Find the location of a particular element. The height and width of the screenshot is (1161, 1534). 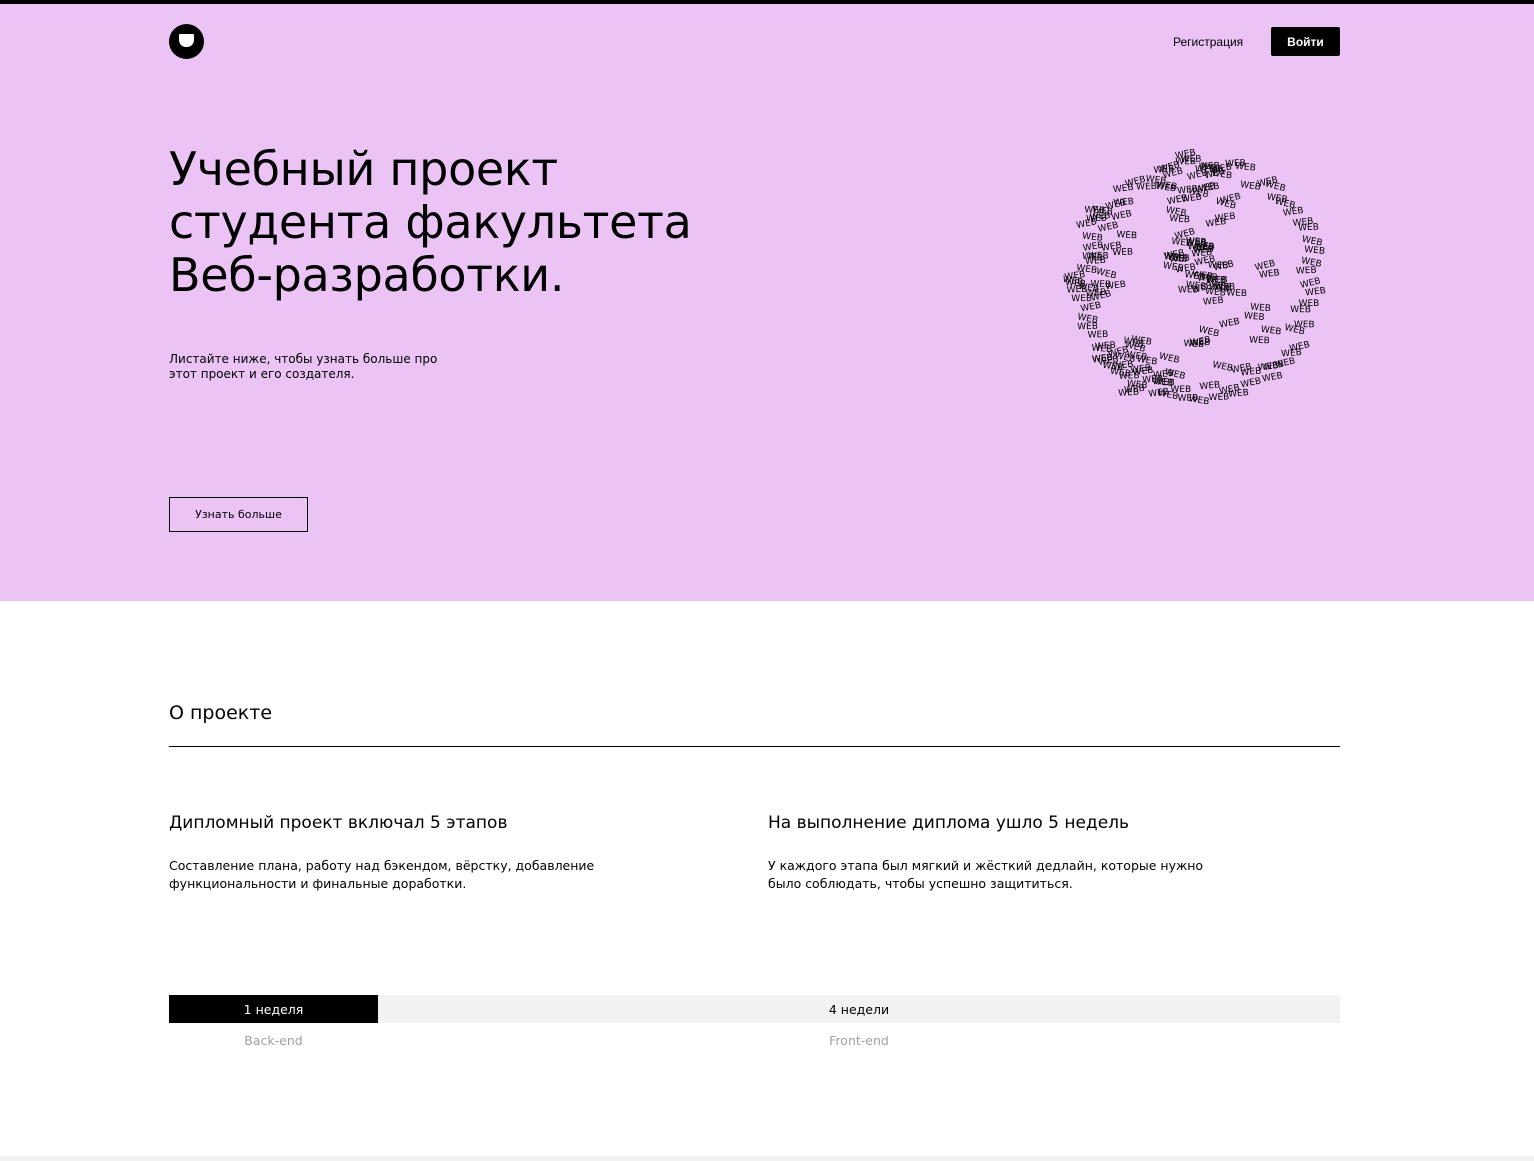

login-button: Войти is located at coordinates (1305, 41).